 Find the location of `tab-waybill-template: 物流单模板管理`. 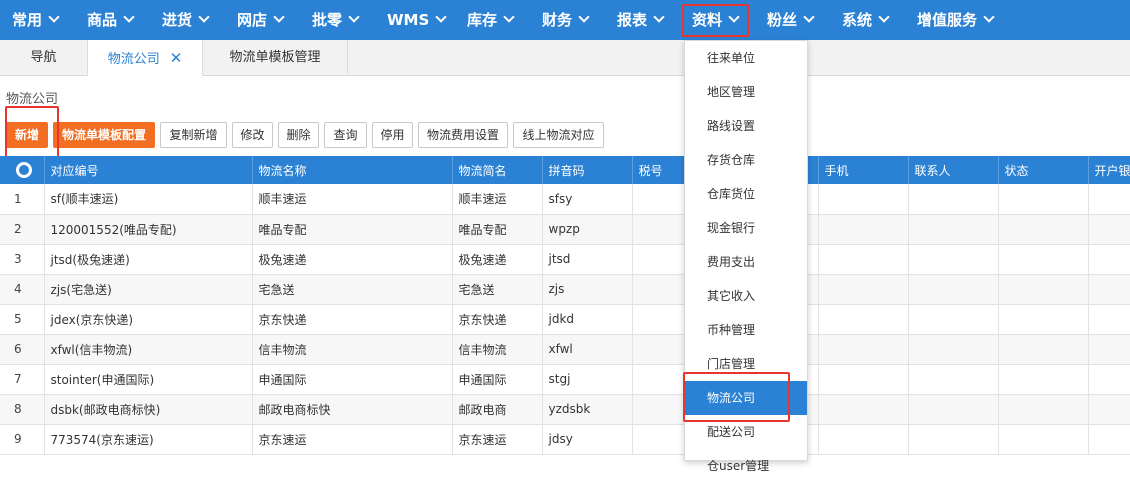

tab-waybill-template: 物流单模板管理 is located at coordinates (275, 58).